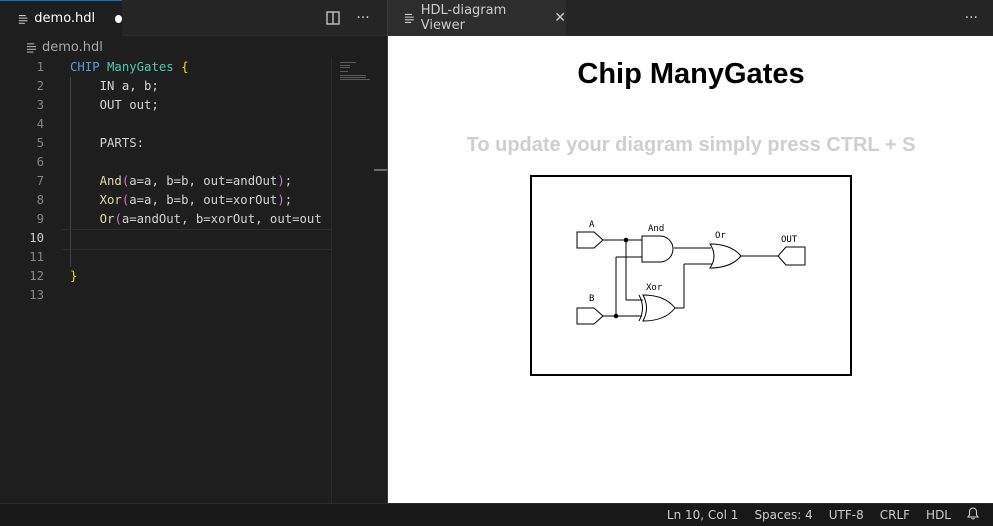 The width and height of the screenshot is (993, 526). I want to click on or-gate-label: Or, so click(720, 236).